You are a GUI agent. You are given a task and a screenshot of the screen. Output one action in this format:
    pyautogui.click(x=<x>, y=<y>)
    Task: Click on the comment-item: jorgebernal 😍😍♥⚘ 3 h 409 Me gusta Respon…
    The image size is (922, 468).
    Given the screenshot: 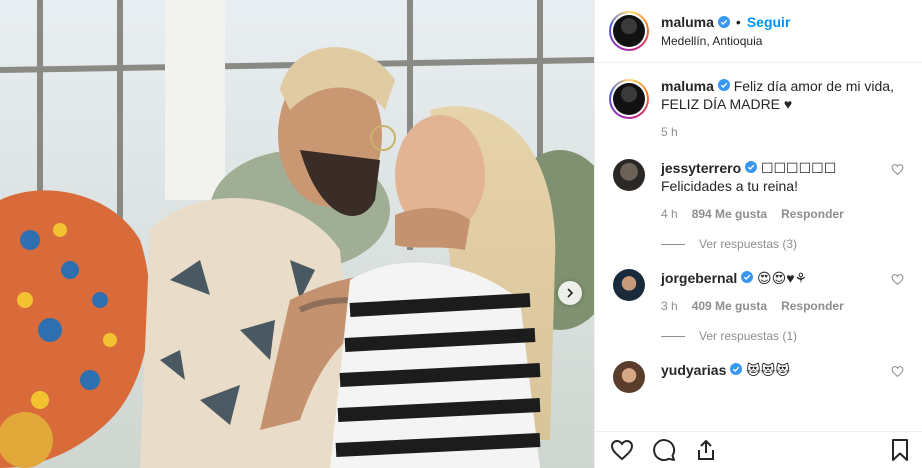 What is the action you would take?
    pyautogui.click(x=759, y=292)
    